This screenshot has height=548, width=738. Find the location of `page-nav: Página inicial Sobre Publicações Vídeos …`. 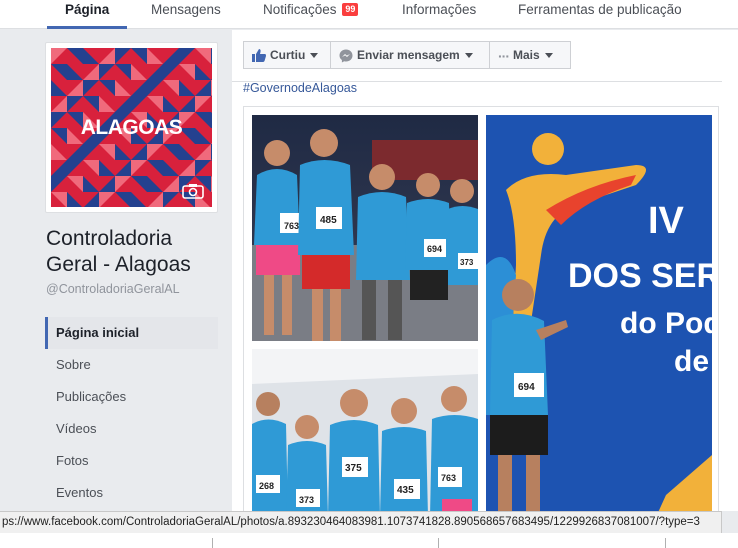

page-nav: Página inicial Sobre Publicações Vídeos … is located at coordinates (131, 413).